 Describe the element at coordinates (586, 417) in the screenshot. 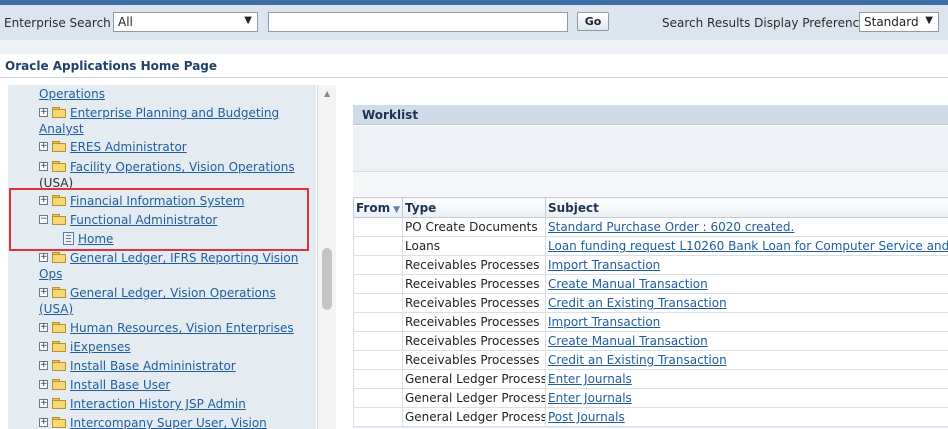

I see `subject-link: Post Journals` at that location.